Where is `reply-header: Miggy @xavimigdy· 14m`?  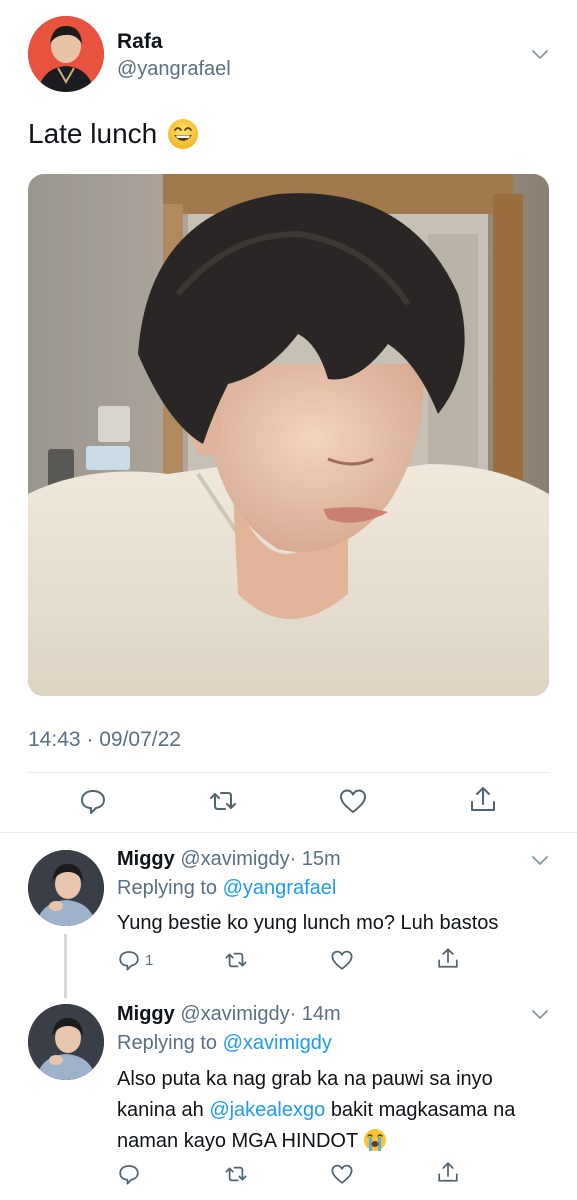 reply-header: Miggy @xavimigdy· 14m is located at coordinates (229, 1014).